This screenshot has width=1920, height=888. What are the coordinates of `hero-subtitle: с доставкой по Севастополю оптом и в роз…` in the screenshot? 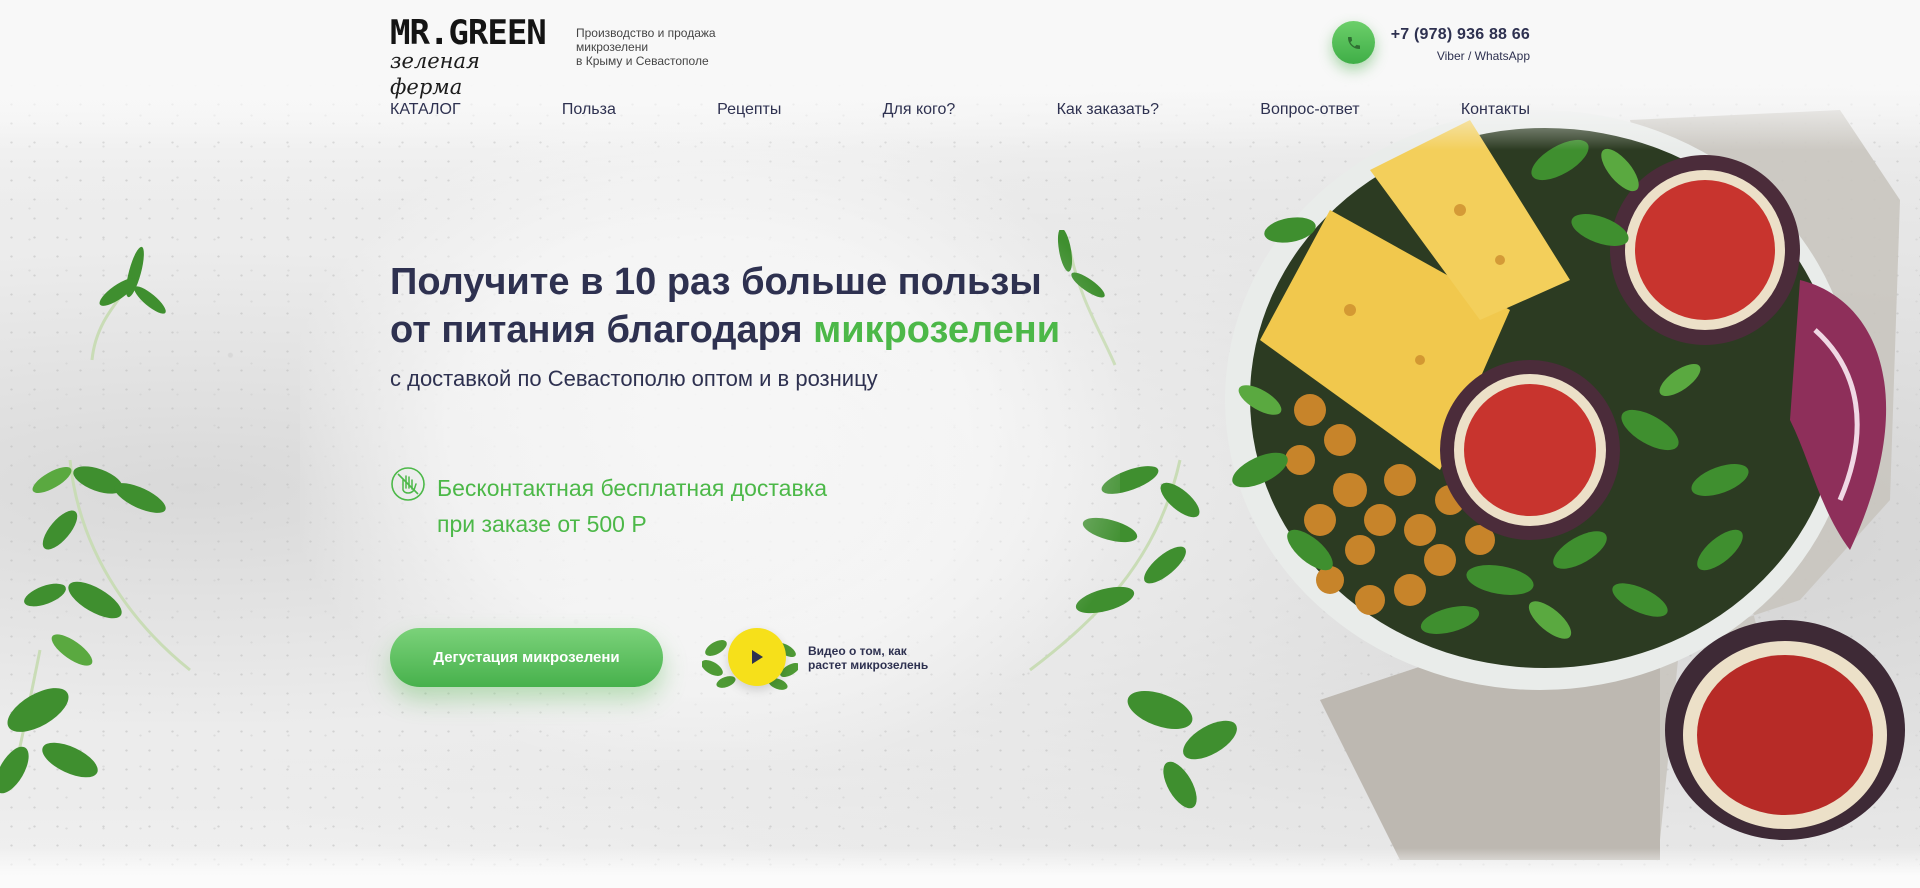 It's located at (634, 378).